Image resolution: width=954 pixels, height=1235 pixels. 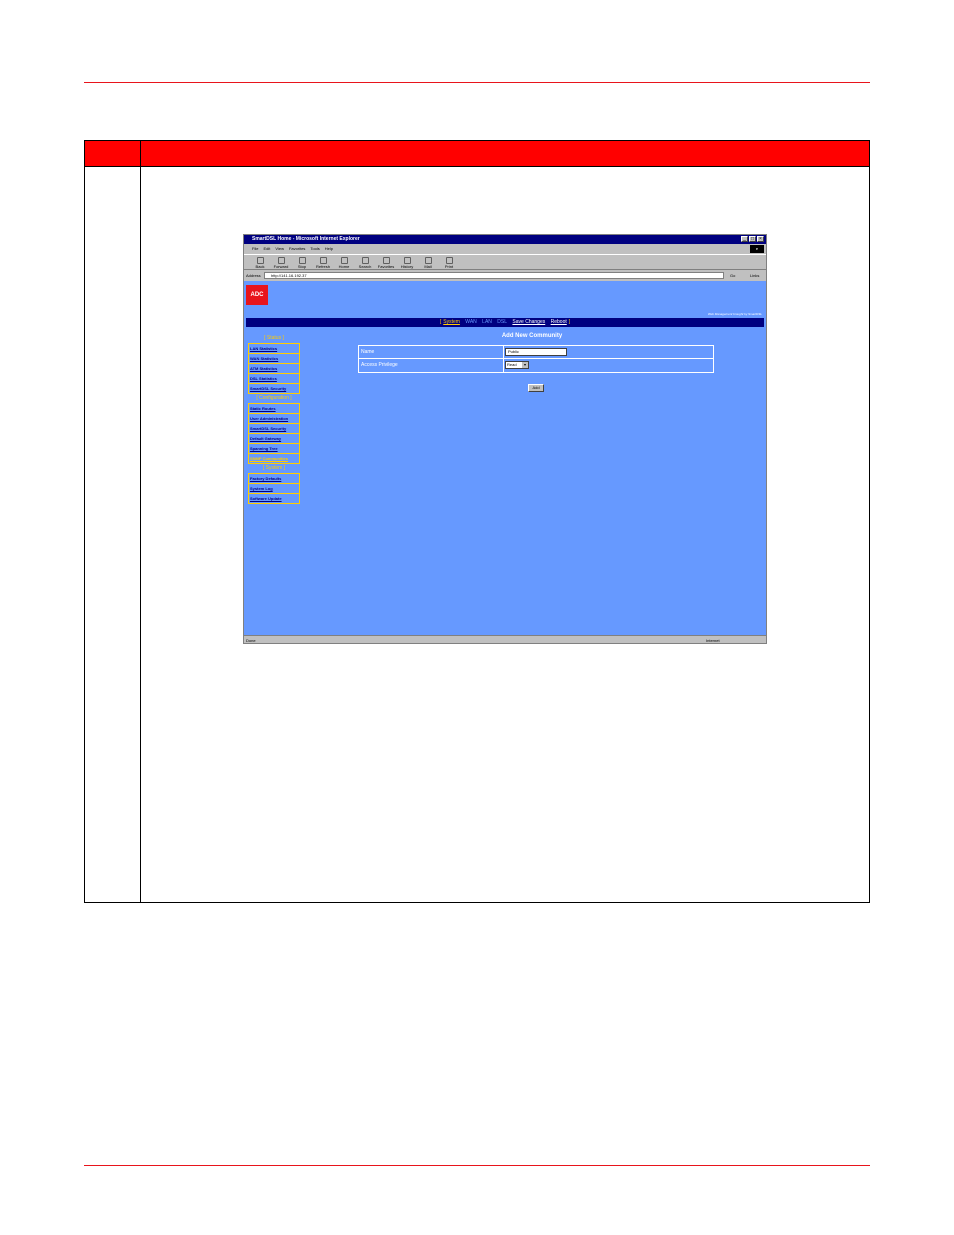 What do you see at coordinates (253, 275) in the screenshot?
I see `address-label: Address` at bounding box center [253, 275].